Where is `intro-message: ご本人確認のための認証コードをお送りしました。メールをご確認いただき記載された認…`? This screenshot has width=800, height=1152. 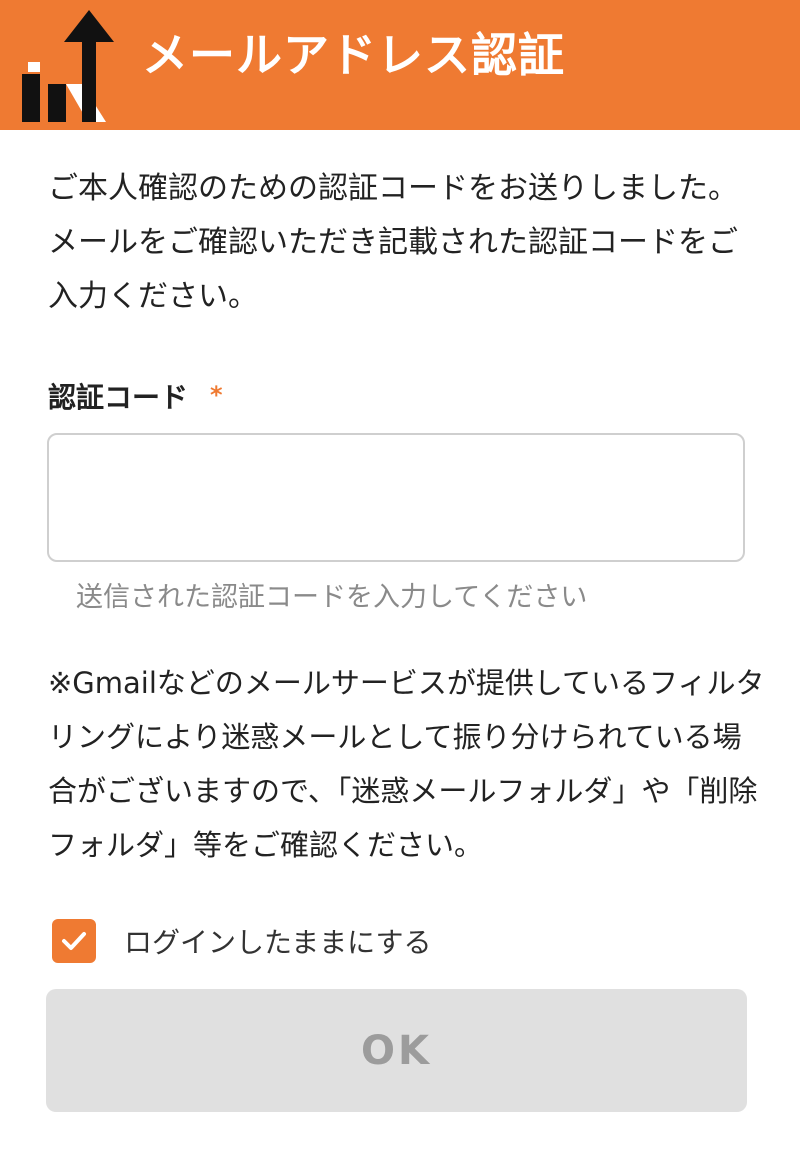
intro-message: ご本人確認のための認証コードをお送りしました。メールをご確認いただき記載された認… is located at coordinates (393, 242).